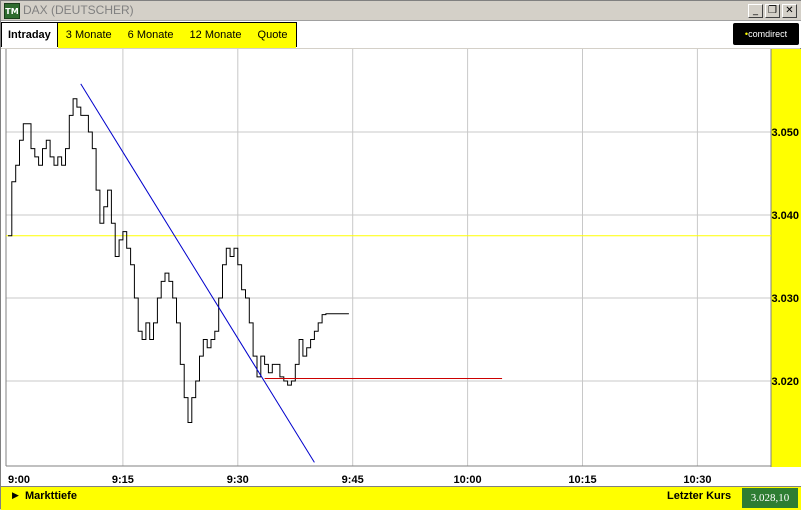 This screenshot has width=801, height=510. Describe the element at coordinates (88, 35) in the screenshot. I see `tab-3-monate: 3 Monate` at that location.